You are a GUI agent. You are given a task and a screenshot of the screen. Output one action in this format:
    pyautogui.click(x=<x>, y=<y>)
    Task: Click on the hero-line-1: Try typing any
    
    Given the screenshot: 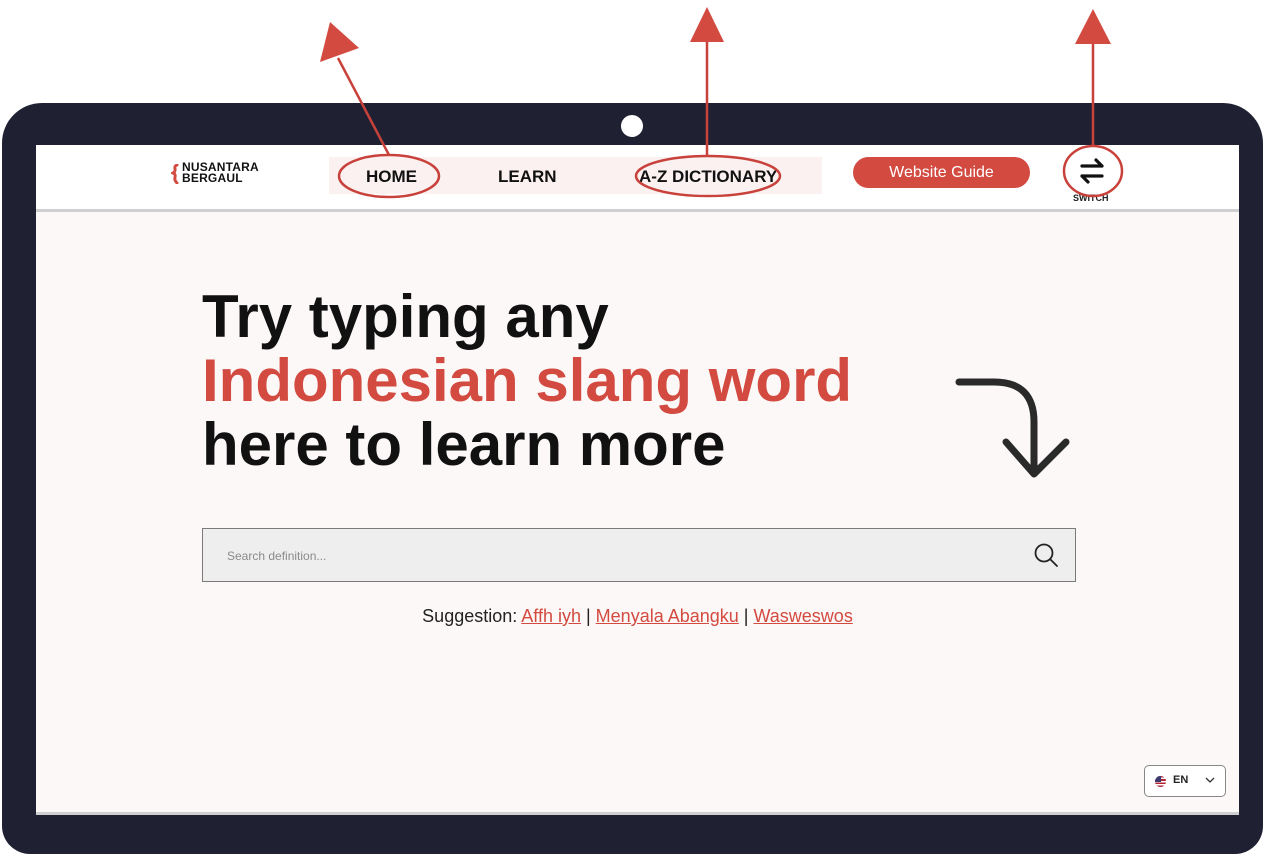 What is the action you would take?
    pyautogui.click(x=405, y=316)
    